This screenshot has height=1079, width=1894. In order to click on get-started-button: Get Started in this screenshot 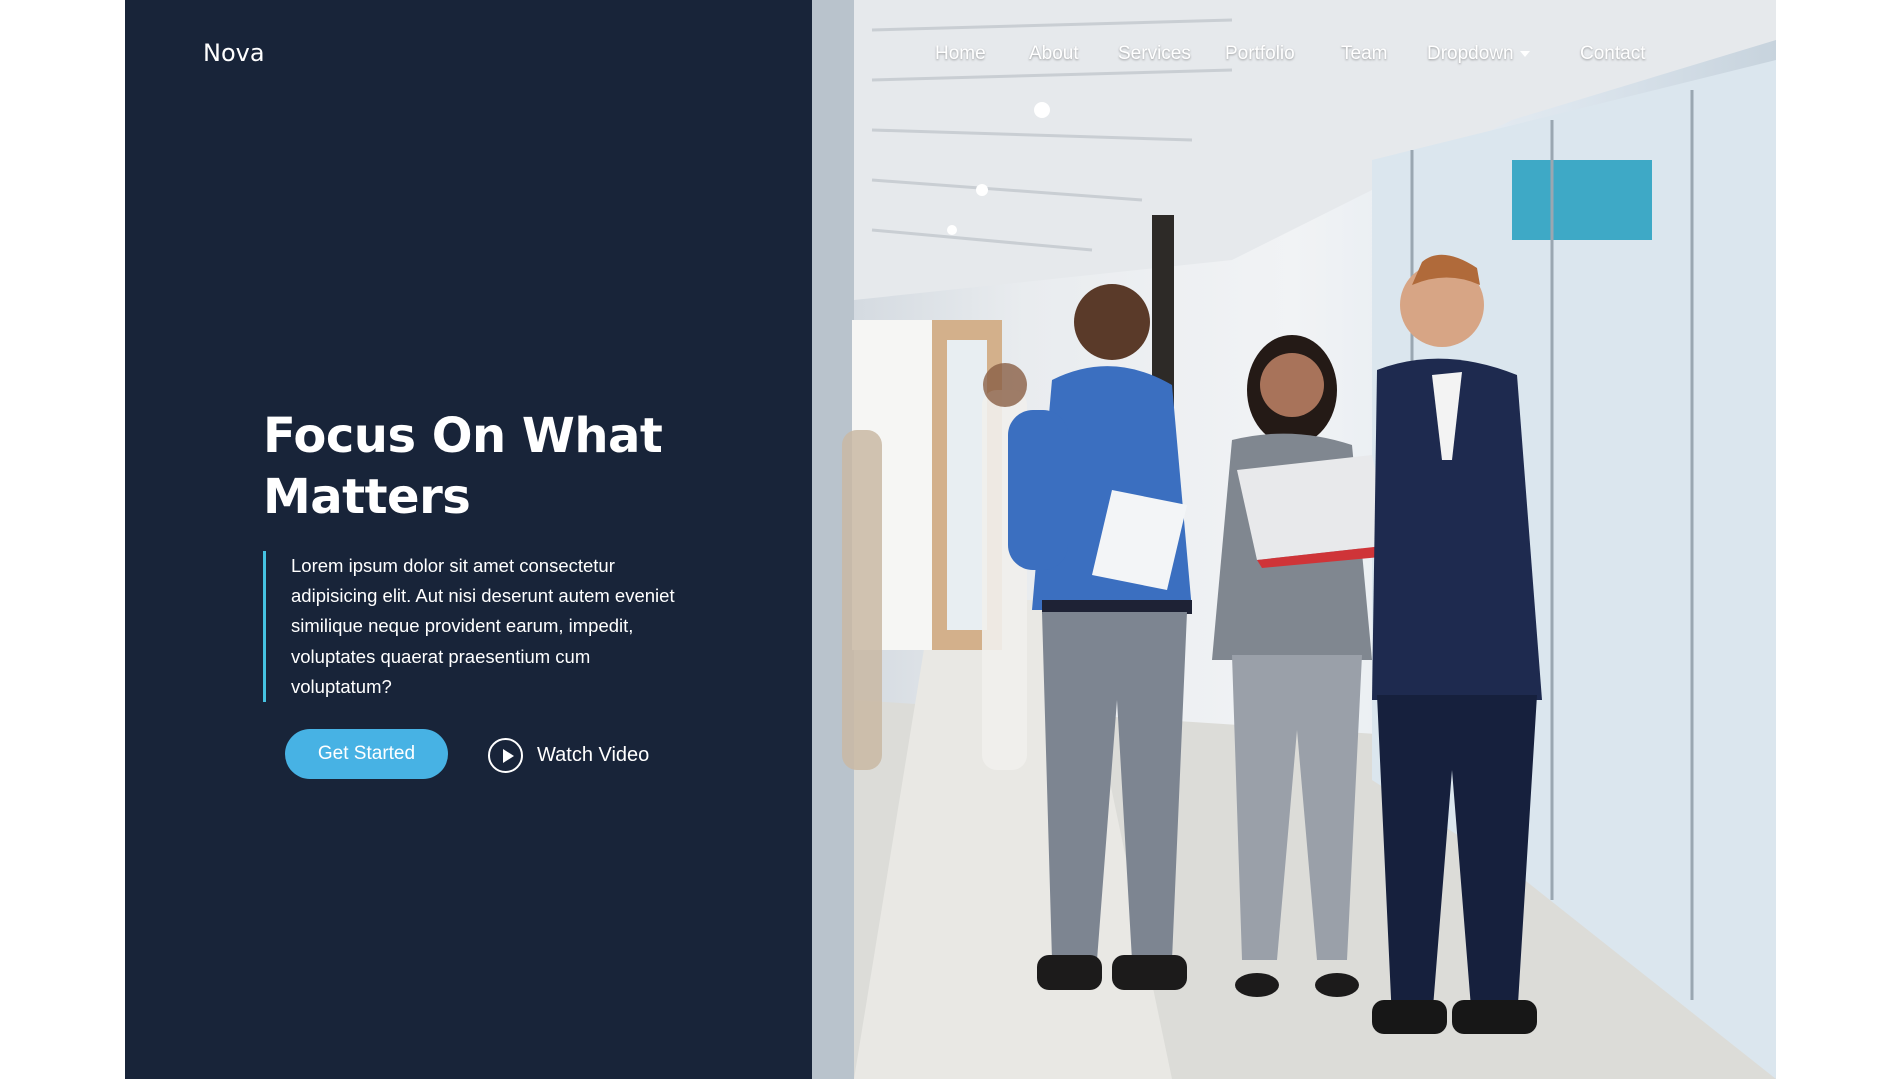, I will do `click(366, 754)`.